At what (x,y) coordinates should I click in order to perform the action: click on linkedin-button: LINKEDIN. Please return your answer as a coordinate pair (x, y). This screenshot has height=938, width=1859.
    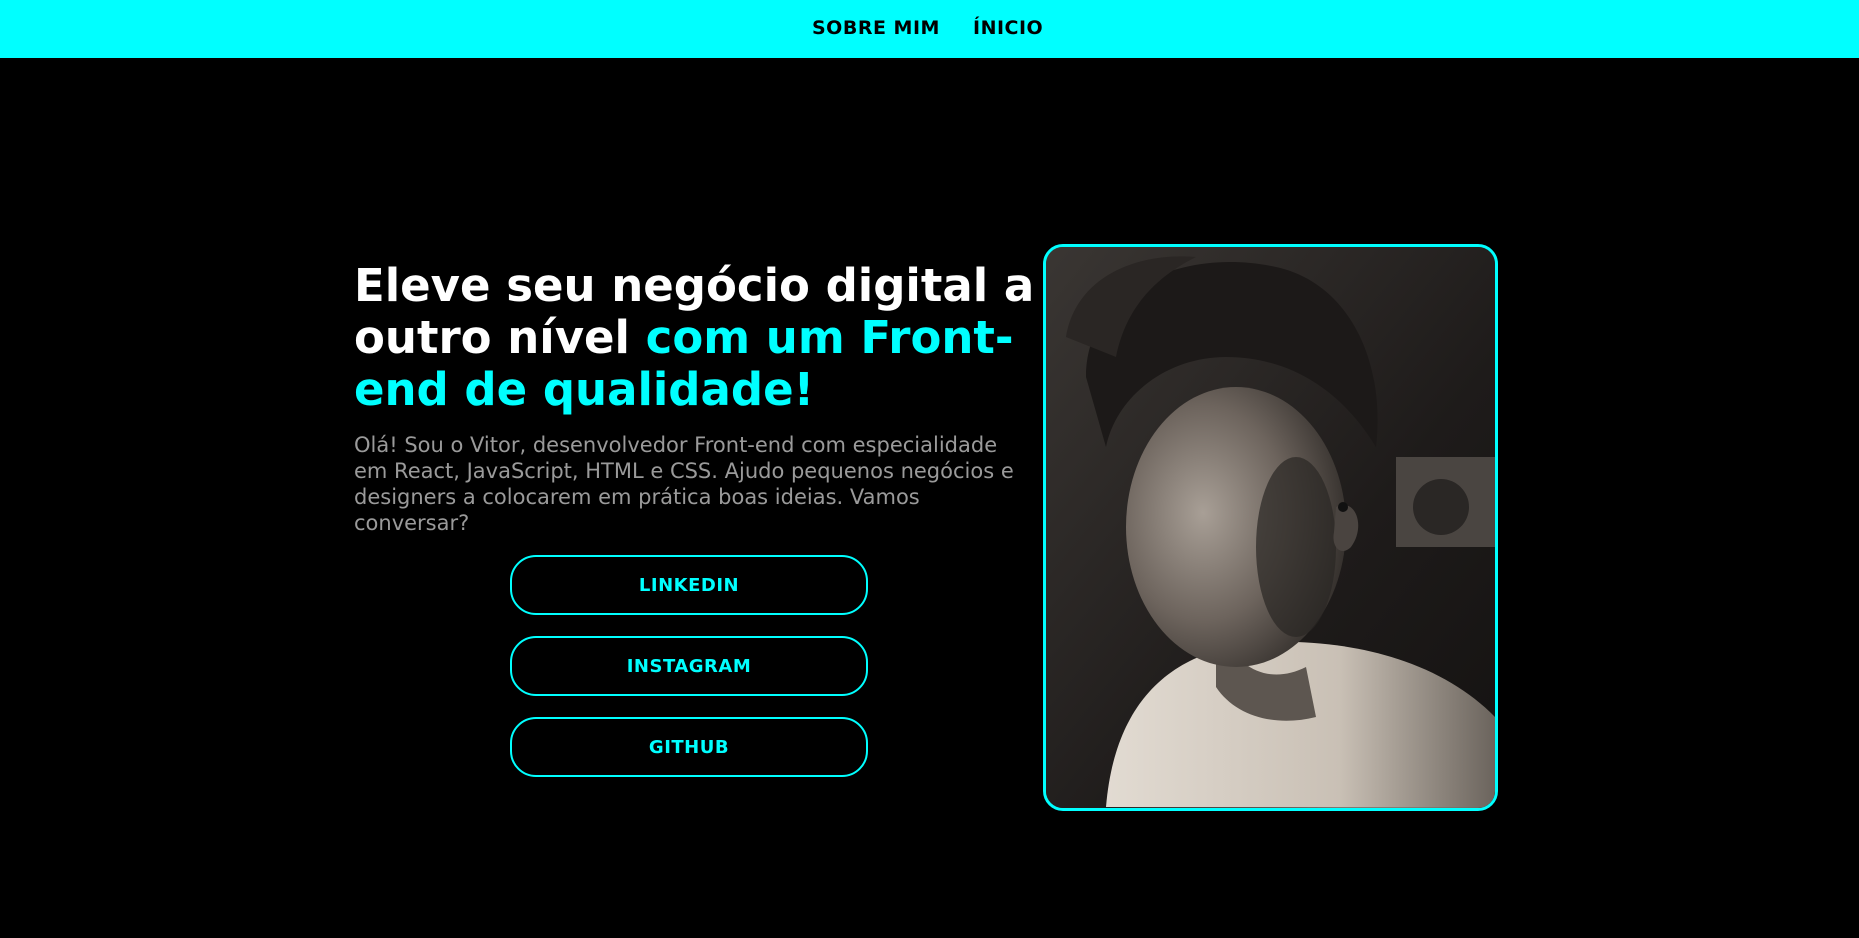
    Looking at the image, I should click on (689, 585).